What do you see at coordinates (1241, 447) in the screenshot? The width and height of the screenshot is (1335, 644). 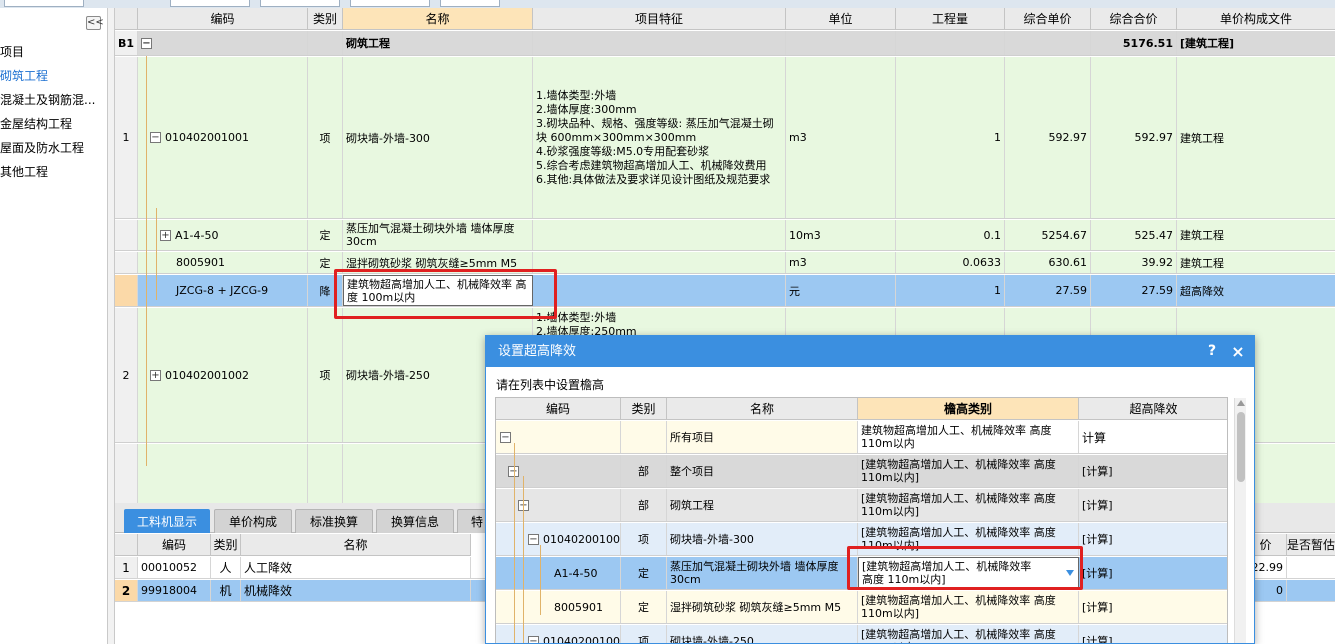 I see `scroll-thumb` at bounding box center [1241, 447].